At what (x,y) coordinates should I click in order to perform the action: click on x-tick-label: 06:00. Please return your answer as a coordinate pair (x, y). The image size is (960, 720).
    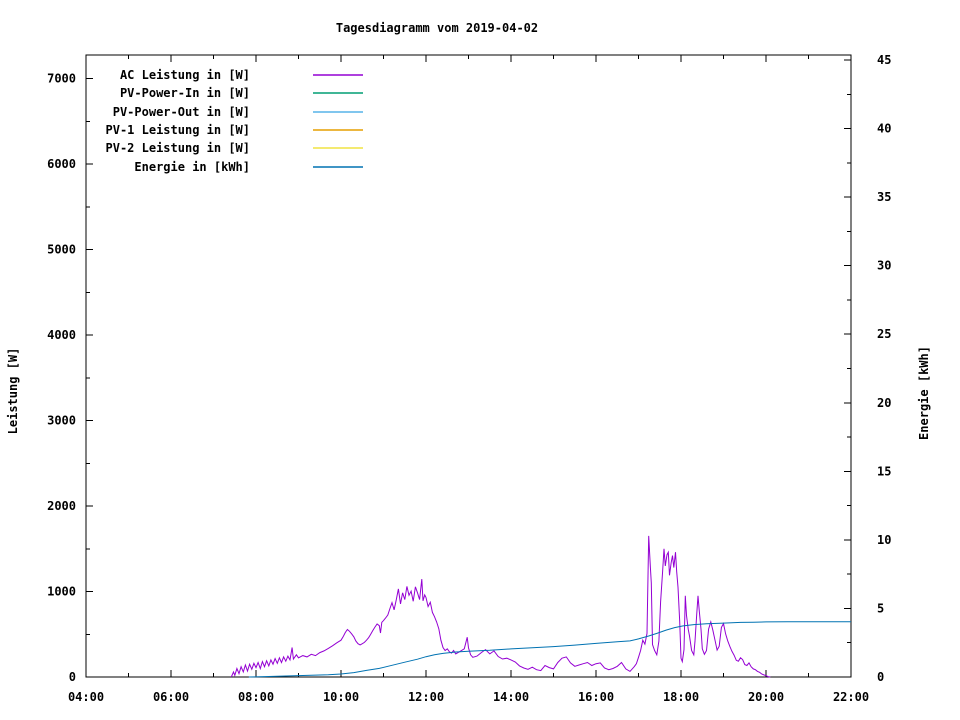
    Looking at the image, I should click on (171, 697).